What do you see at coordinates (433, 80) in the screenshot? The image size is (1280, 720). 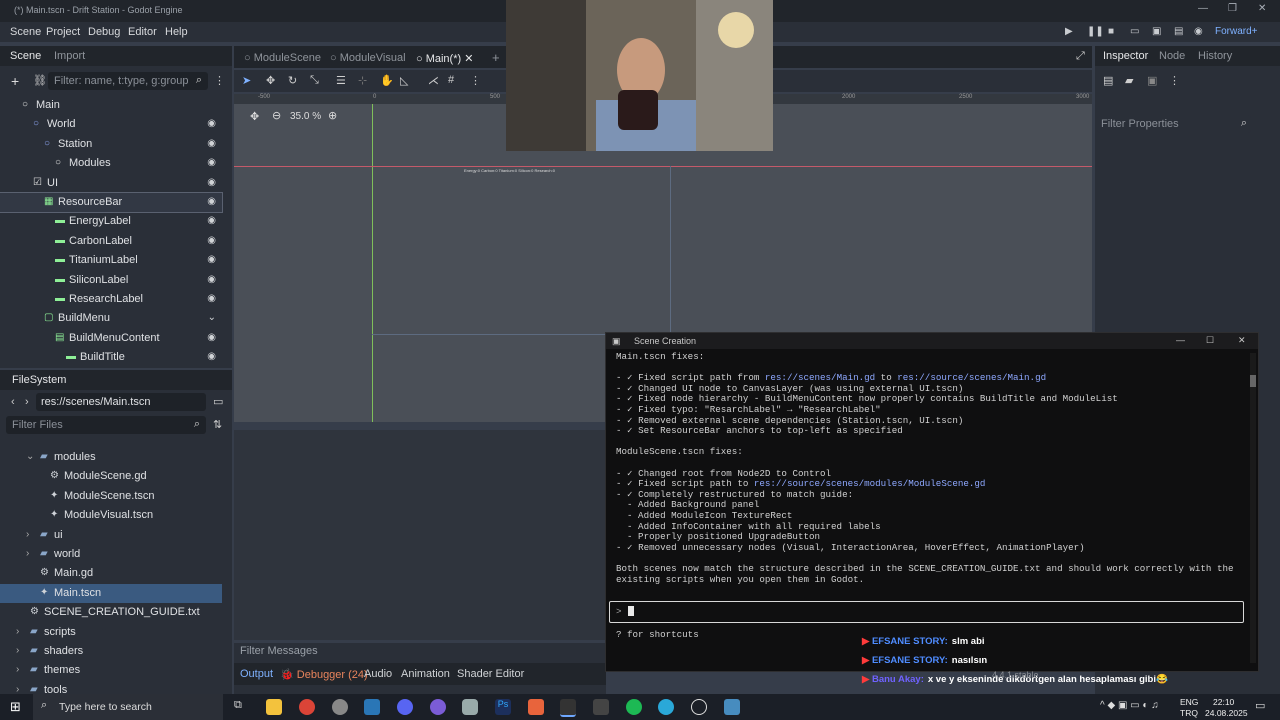 I see `snap-icon: ⋌` at bounding box center [433, 80].